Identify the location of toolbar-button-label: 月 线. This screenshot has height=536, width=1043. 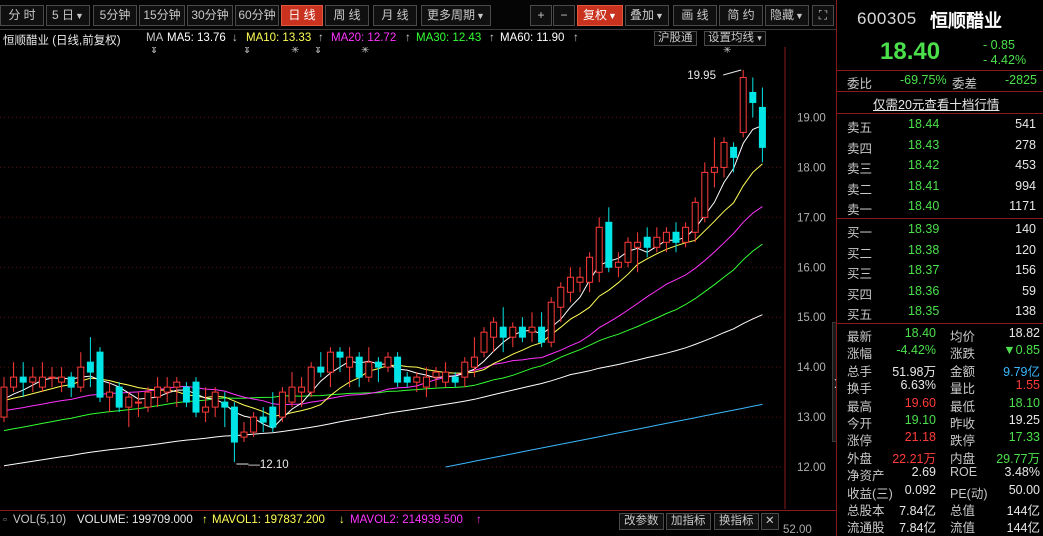
(395, 15).